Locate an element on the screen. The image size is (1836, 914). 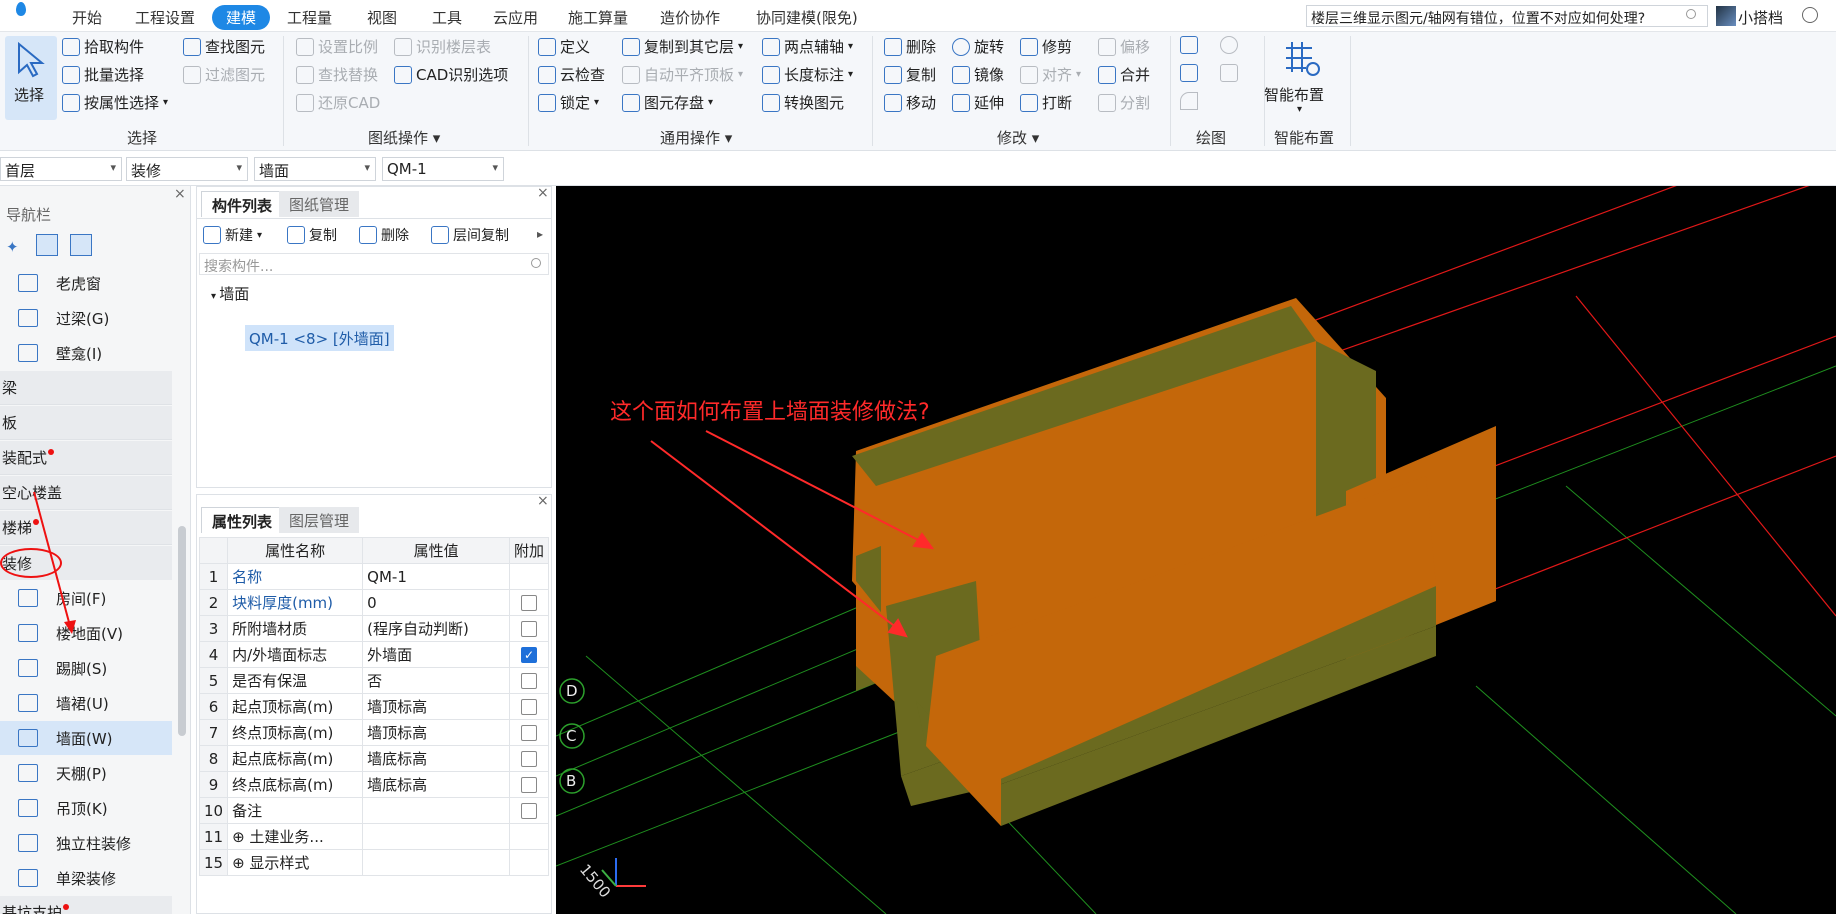
table-row: 5 是否有保温否 is located at coordinates (374, 680).